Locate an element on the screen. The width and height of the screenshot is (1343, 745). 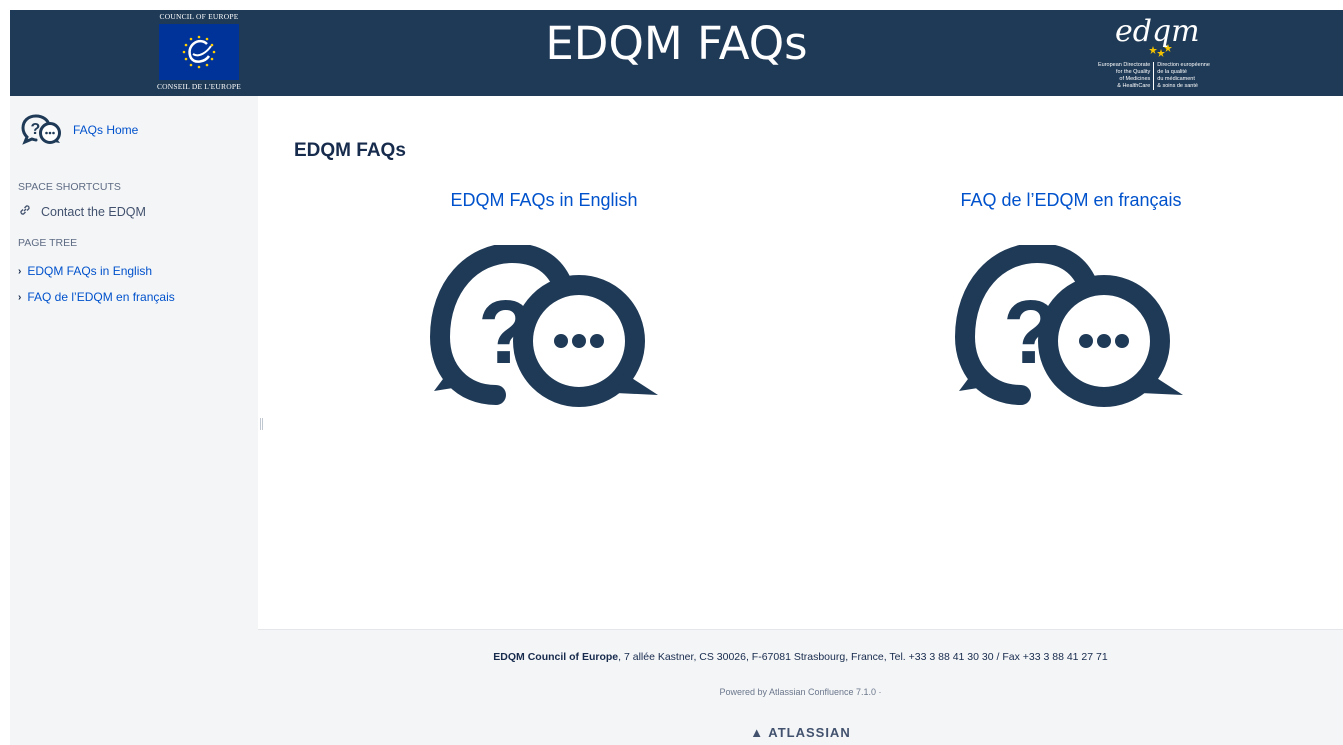
coe-logo-bottom-text: CONSEIL DE L'EUROPE is located at coordinates (199, 86).